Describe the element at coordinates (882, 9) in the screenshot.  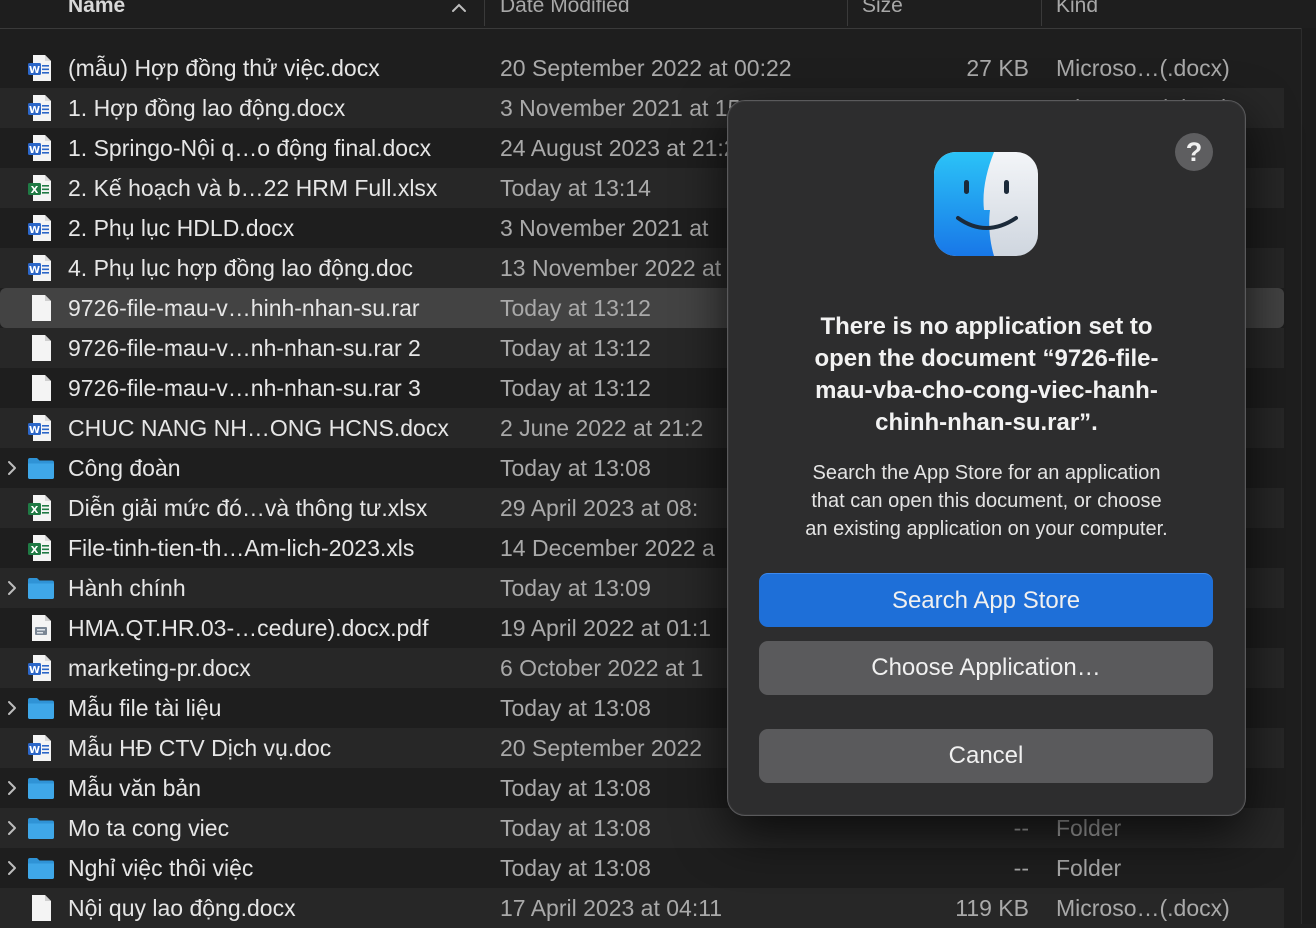
I see `column-size-header: Size` at that location.